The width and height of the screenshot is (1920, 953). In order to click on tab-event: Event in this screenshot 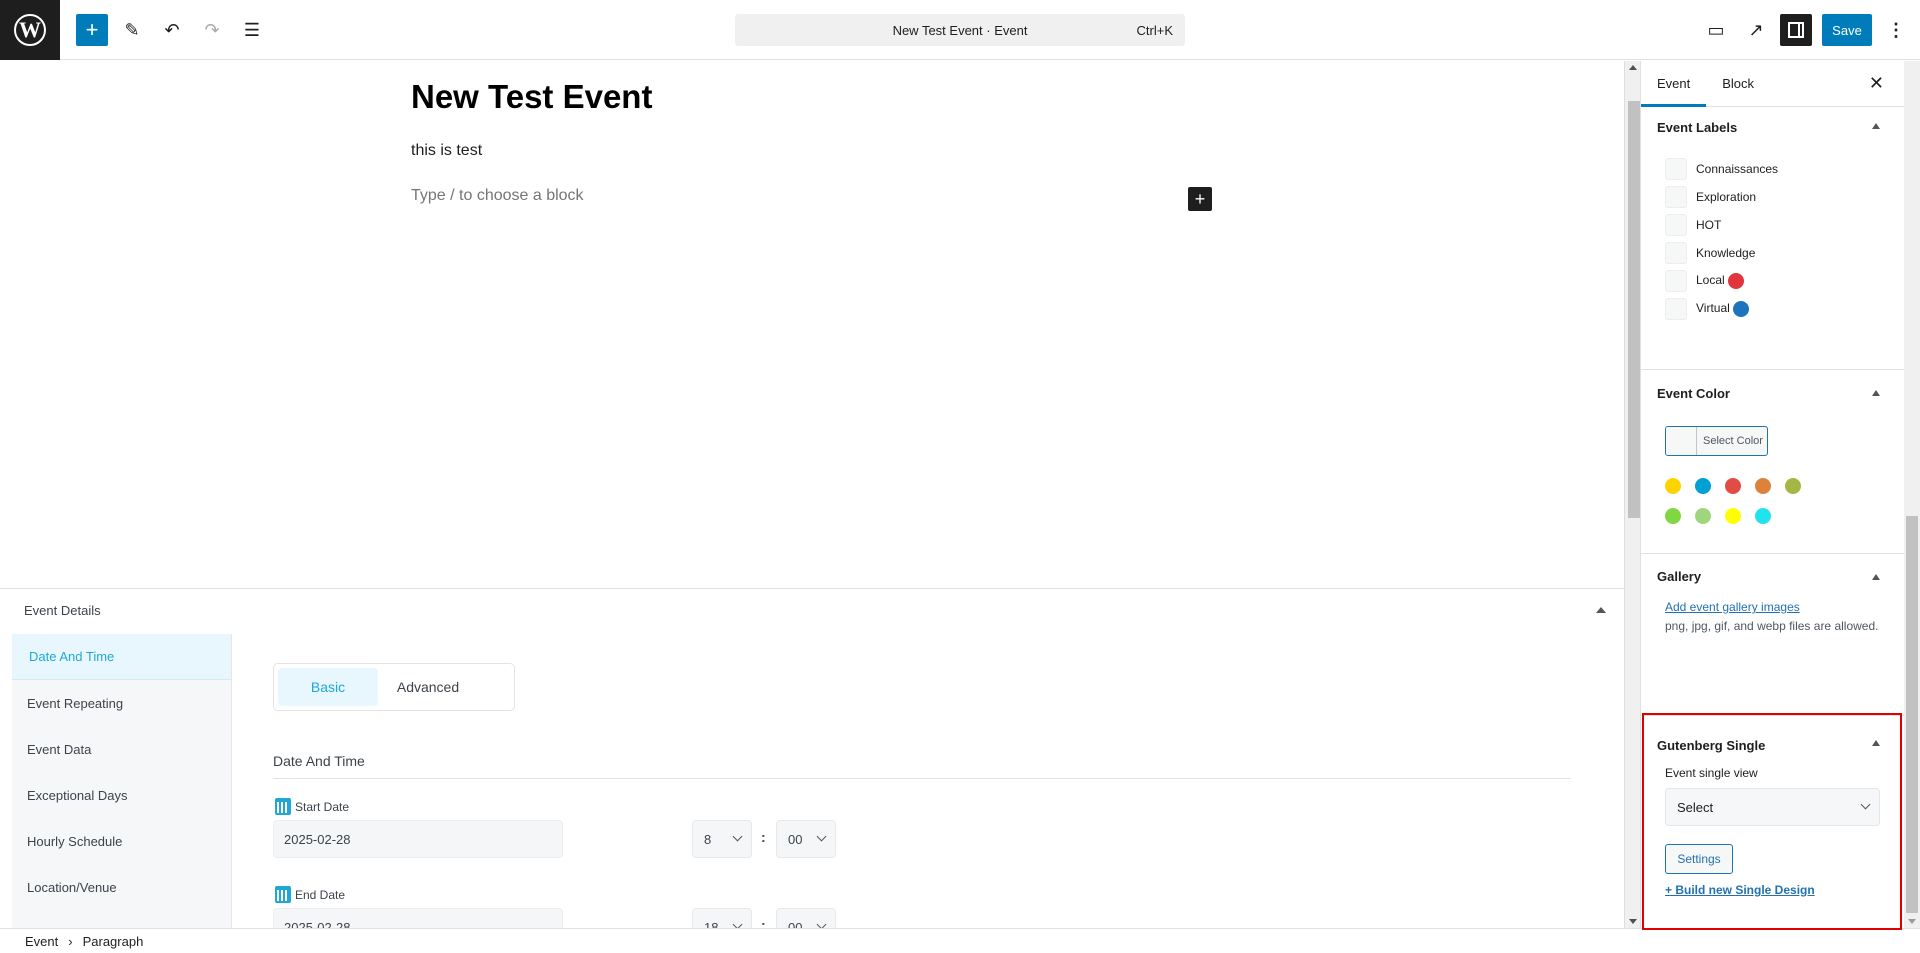, I will do `click(1673, 84)`.